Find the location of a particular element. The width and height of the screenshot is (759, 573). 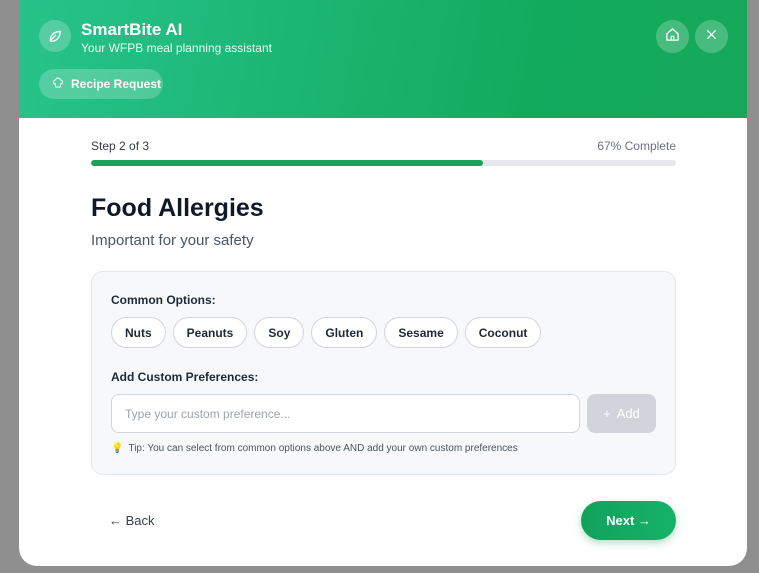

recipe-request-badge: Recipe Request is located at coordinates (101, 84).